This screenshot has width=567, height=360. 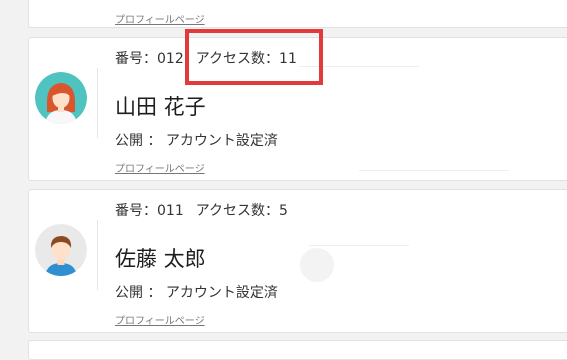 What do you see at coordinates (61, 250) in the screenshot?
I see `male-avatar-icon` at bounding box center [61, 250].